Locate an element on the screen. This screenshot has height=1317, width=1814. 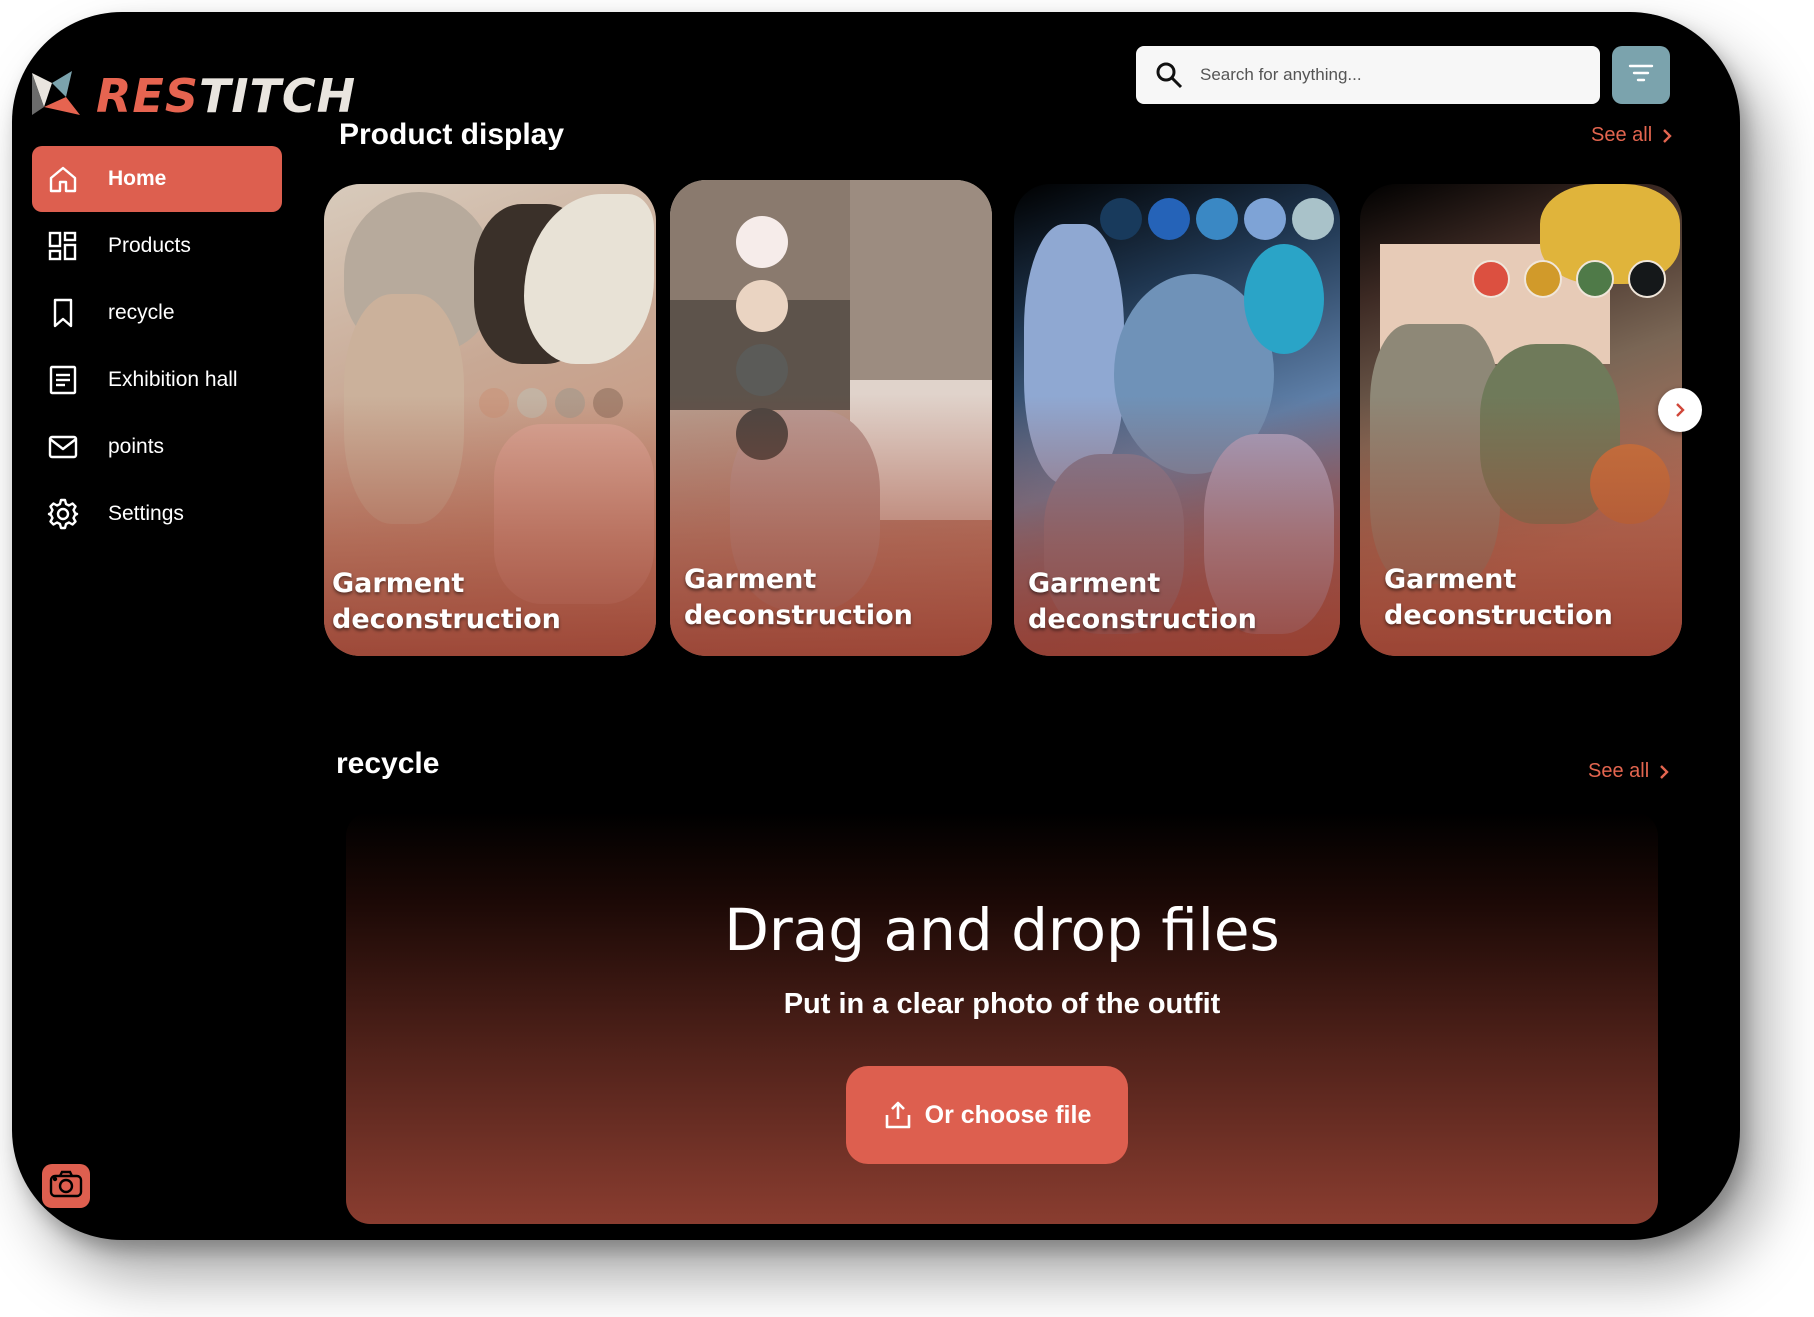
filter-button is located at coordinates (1641, 75).